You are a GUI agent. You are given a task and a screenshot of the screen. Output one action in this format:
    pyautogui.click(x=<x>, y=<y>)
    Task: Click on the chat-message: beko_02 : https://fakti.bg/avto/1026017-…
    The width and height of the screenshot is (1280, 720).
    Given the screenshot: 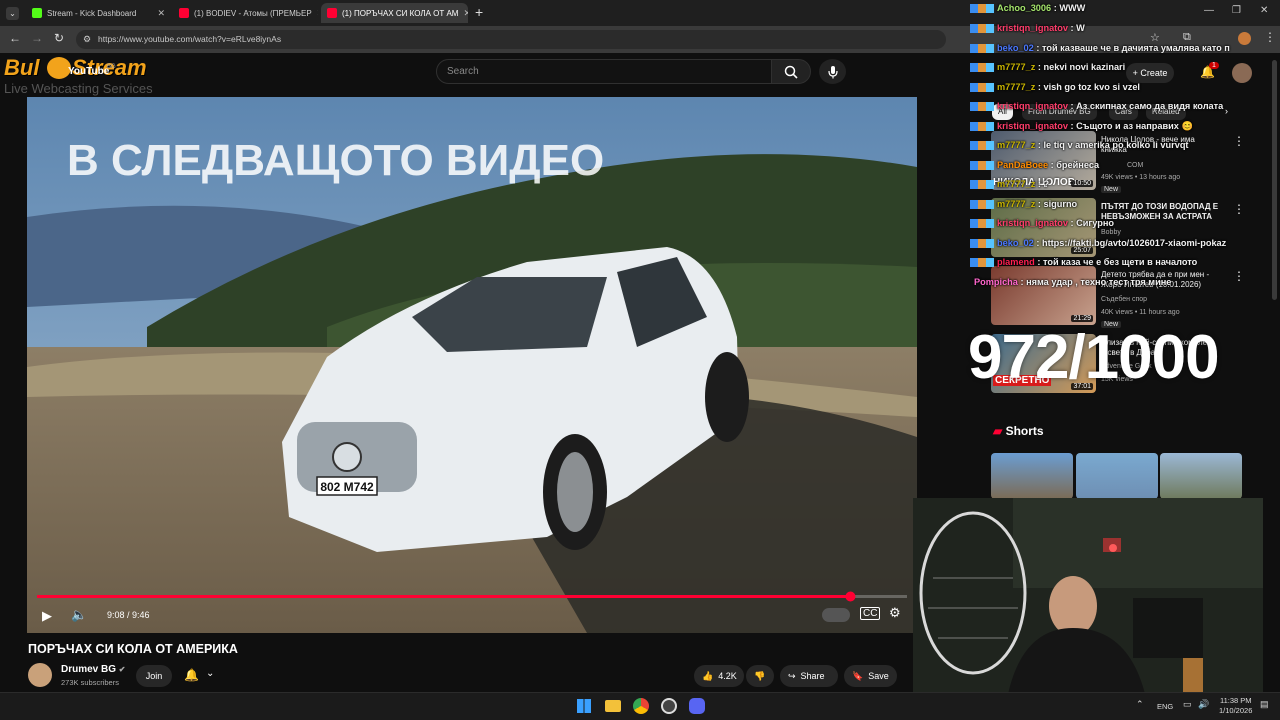 What is the action you would take?
    pyautogui.click(x=1098, y=243)
    